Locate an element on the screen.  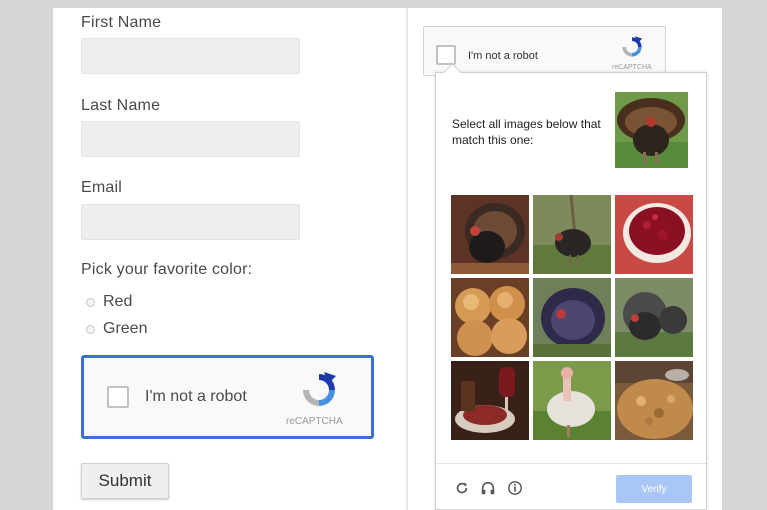
recaptcha-mini-label: I'm not a robot is located at coordinates (503, 56).